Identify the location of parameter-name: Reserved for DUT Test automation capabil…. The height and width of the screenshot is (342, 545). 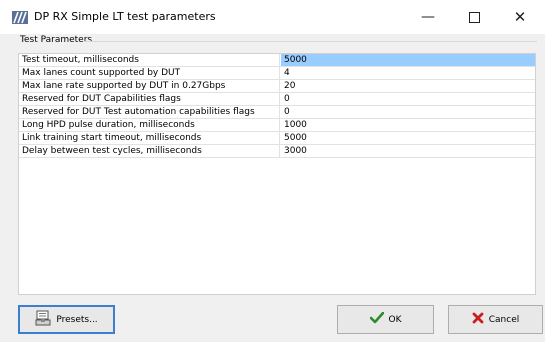
(138, 112).